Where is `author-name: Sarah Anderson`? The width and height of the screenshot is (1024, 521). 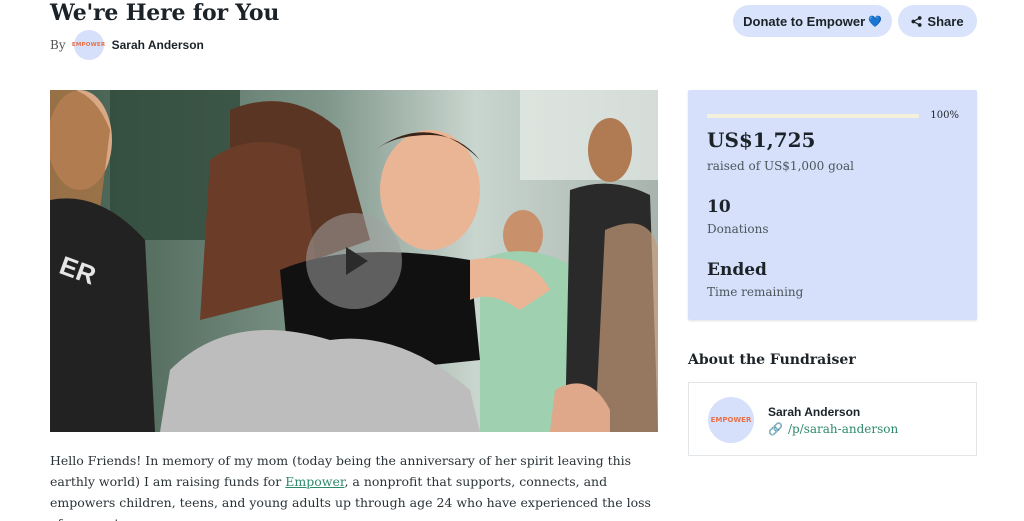
author-name: Sarah Anderson is located at coordinates (158, 45).